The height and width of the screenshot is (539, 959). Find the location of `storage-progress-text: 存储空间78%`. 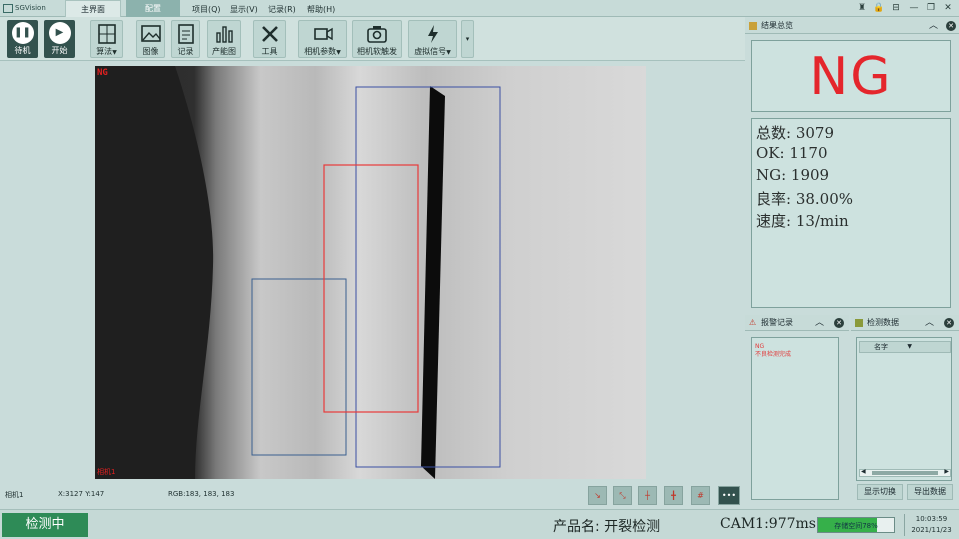

storage-progress-text: 存储空间78% is located at coordinates (856, 526).